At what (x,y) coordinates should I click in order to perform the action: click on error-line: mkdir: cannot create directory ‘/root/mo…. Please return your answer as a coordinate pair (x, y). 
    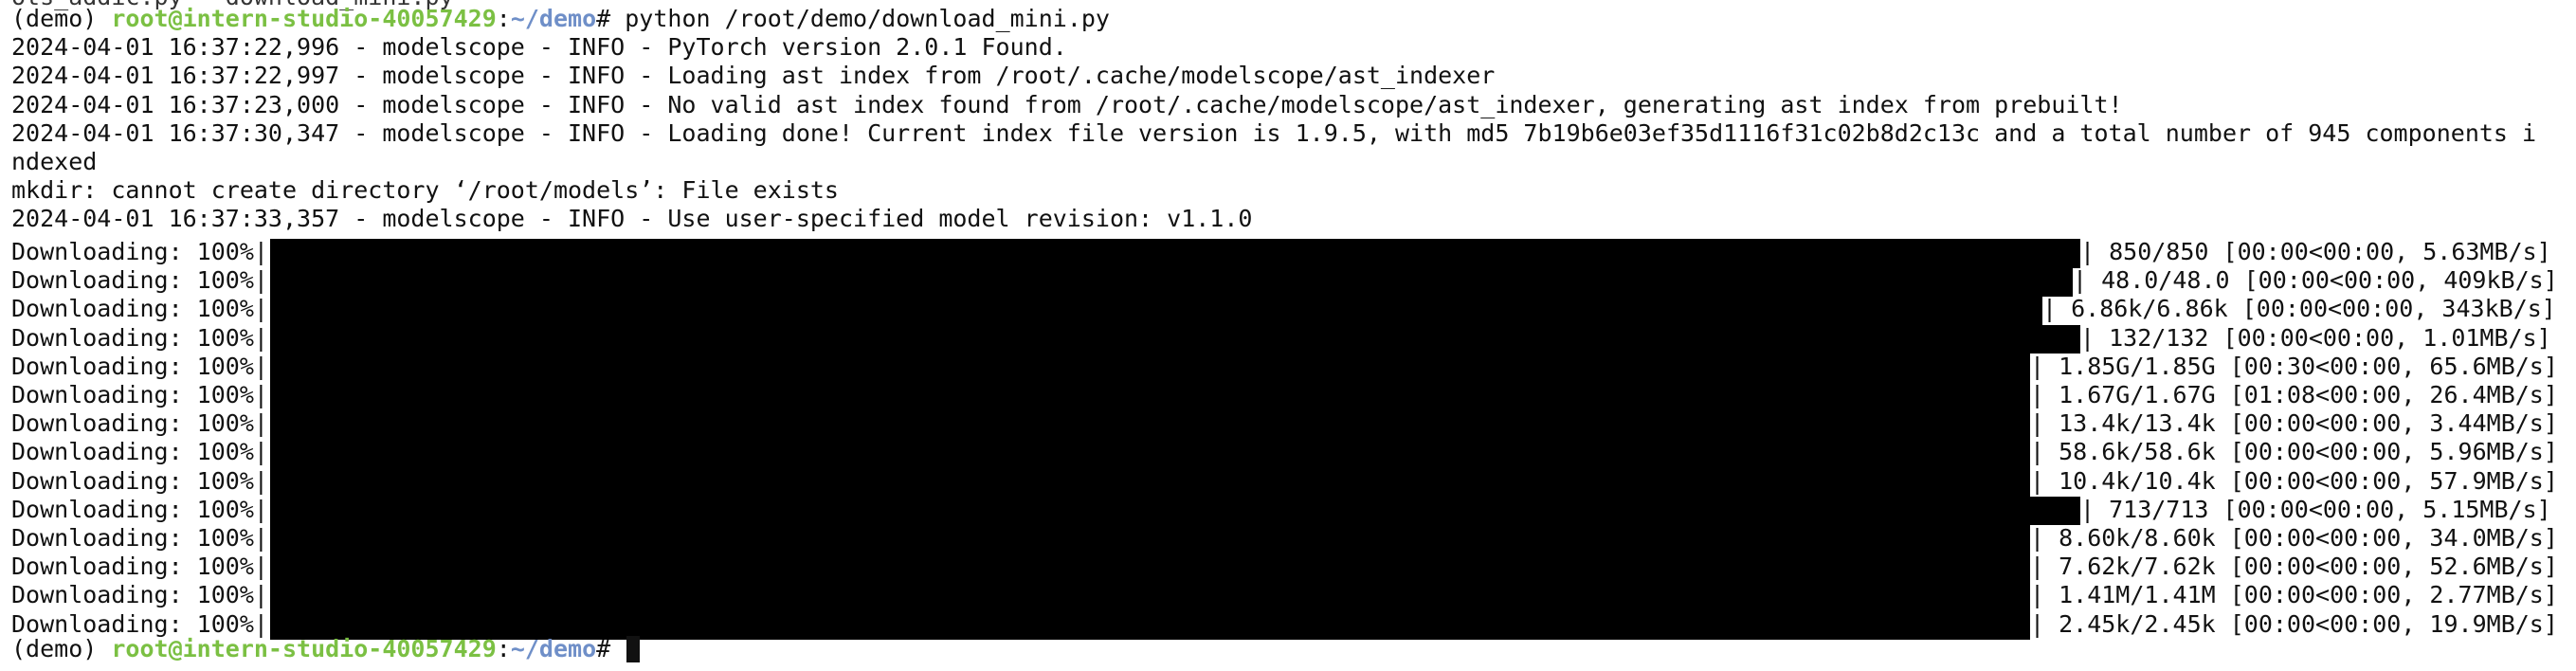
    Looking at the image, I should click on (425, 190).